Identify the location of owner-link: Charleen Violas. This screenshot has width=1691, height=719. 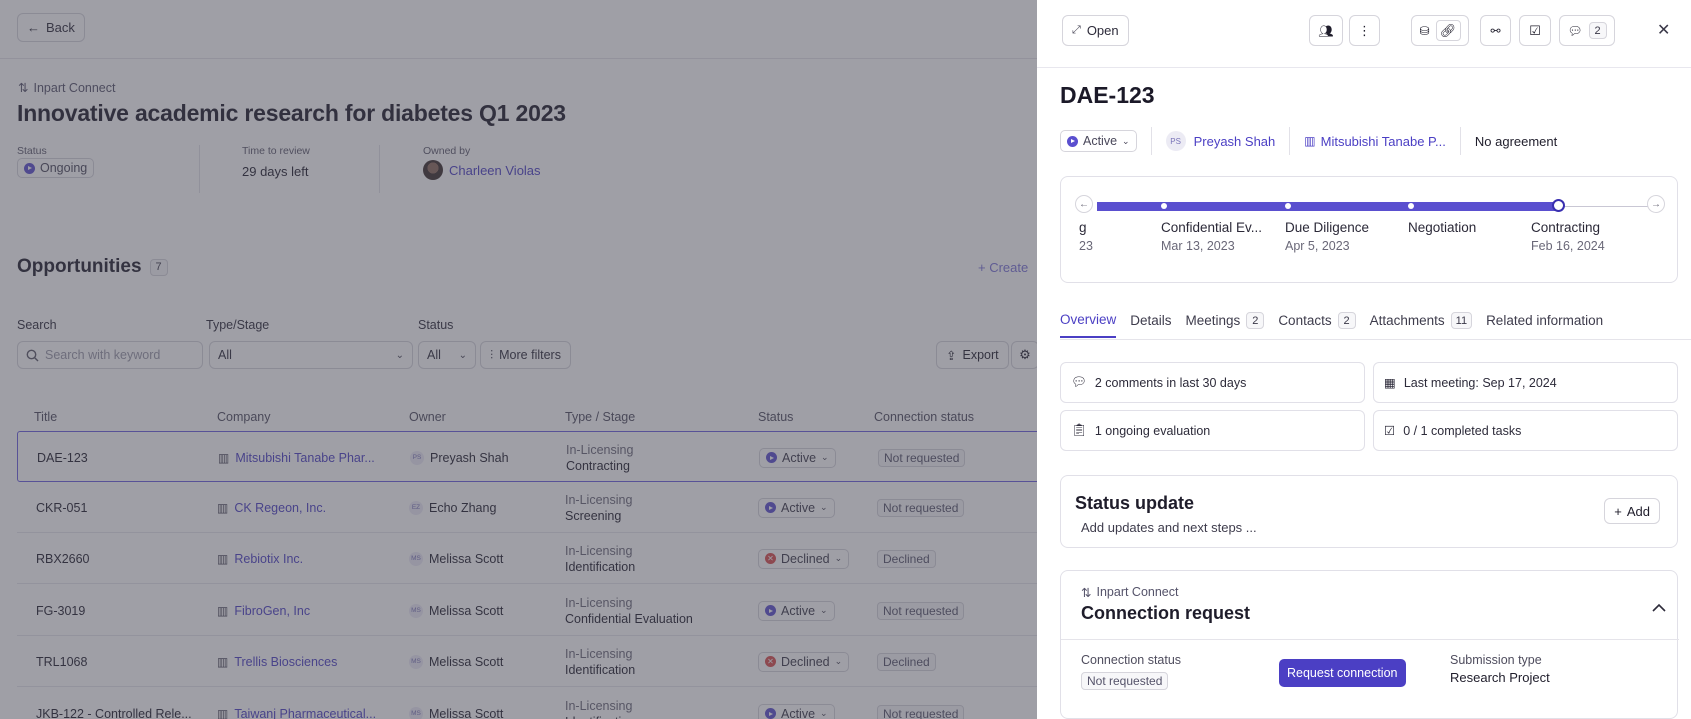
(495, 170).